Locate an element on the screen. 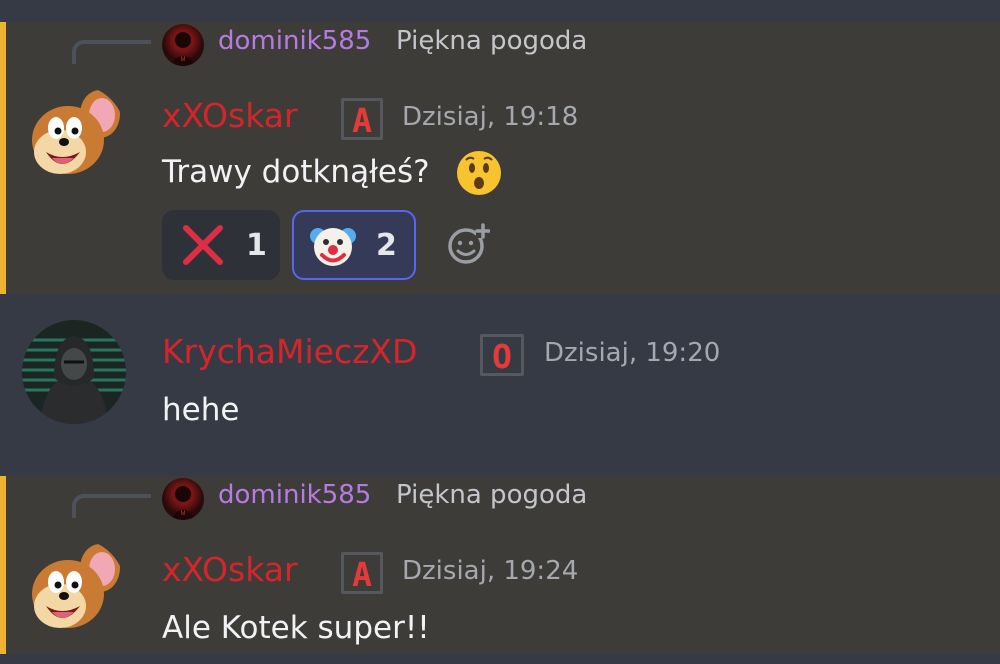 The height and width of the screenshot is (664, 1000). message-content: Ale Kotek super!! is located at coordinates (296, 628).